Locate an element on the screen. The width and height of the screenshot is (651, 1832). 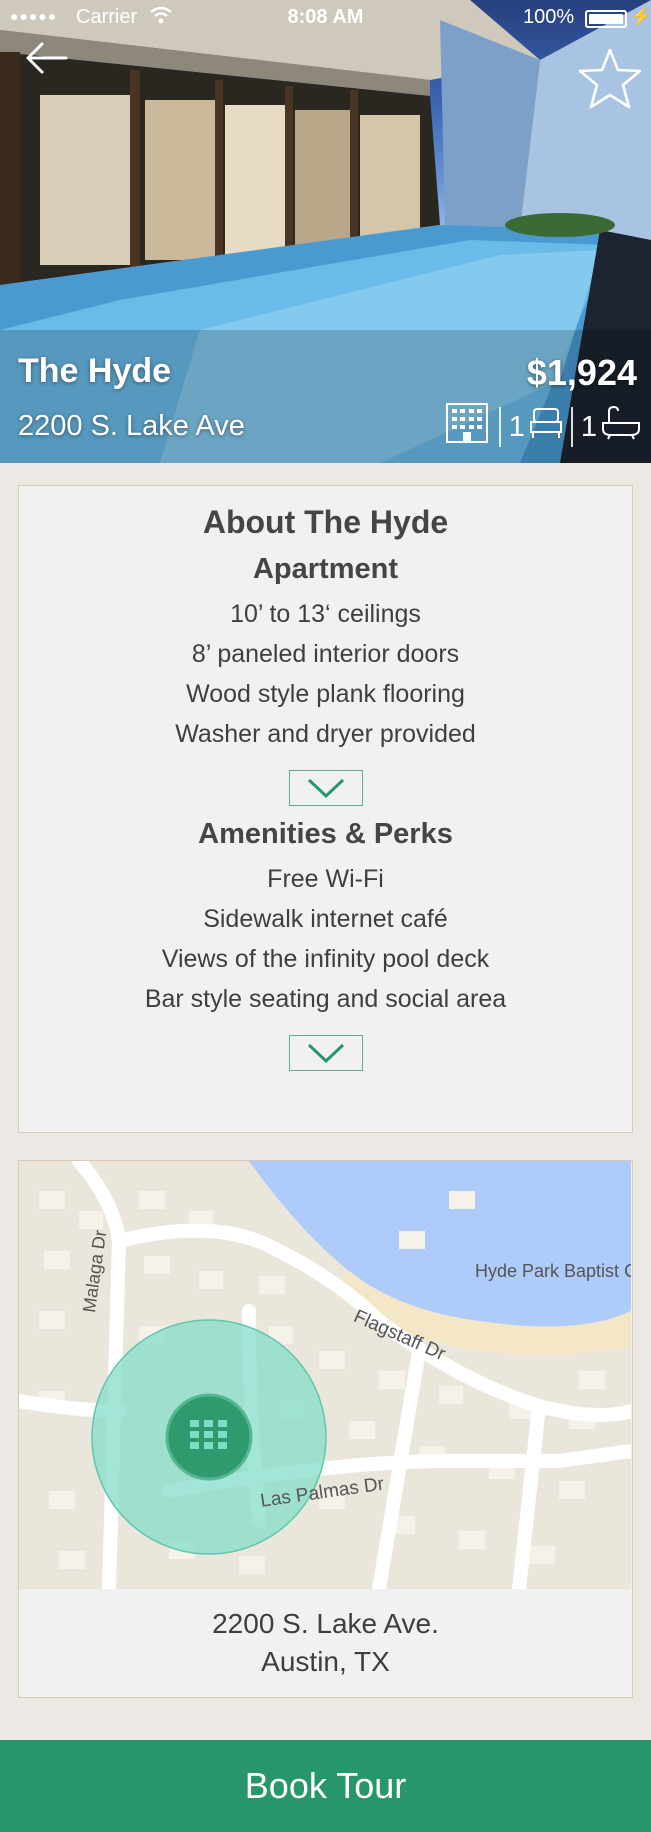
list-item: Washer and dryer provided is located at coordinates (325, 734).